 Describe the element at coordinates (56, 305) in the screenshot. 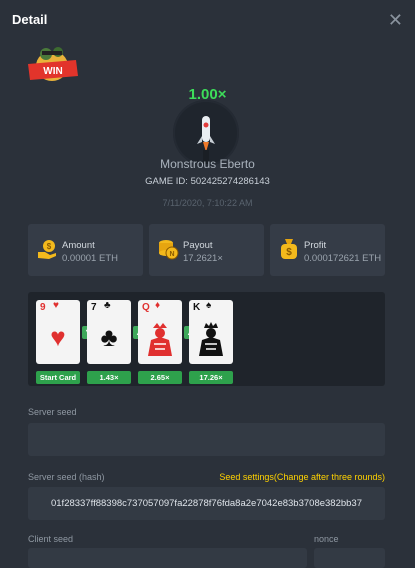

I see `card-suit: ♥` at that location.